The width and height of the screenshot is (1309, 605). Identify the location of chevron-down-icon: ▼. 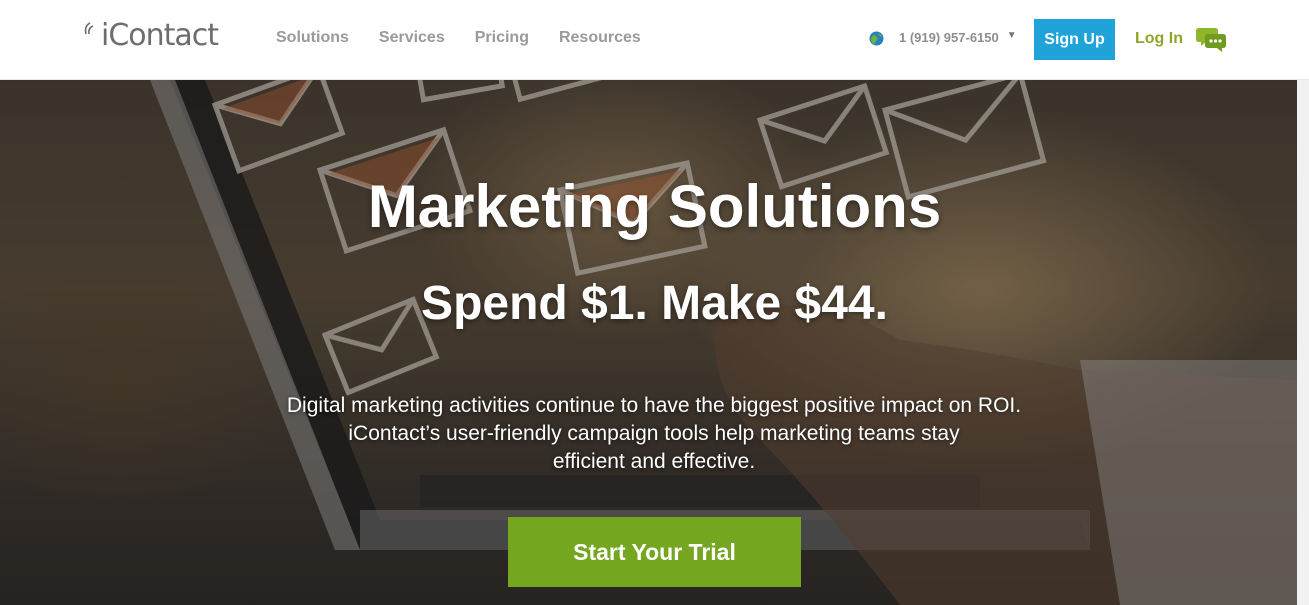
(1011, 35).